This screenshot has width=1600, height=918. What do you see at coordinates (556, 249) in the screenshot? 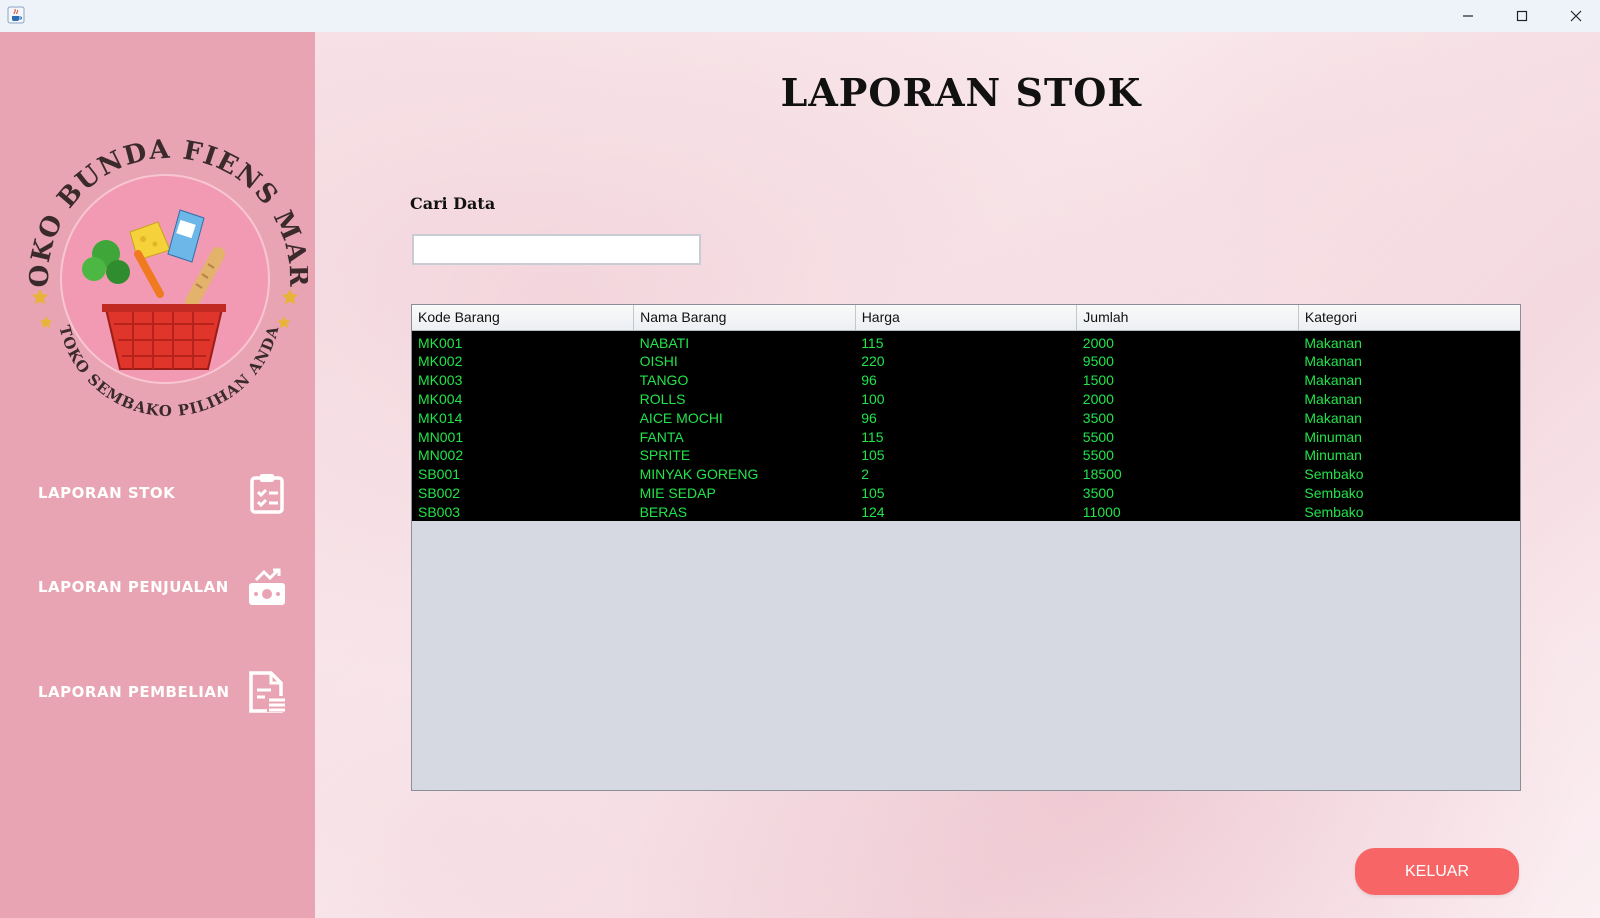
I see `search-input` at bounding box center [556, 249].